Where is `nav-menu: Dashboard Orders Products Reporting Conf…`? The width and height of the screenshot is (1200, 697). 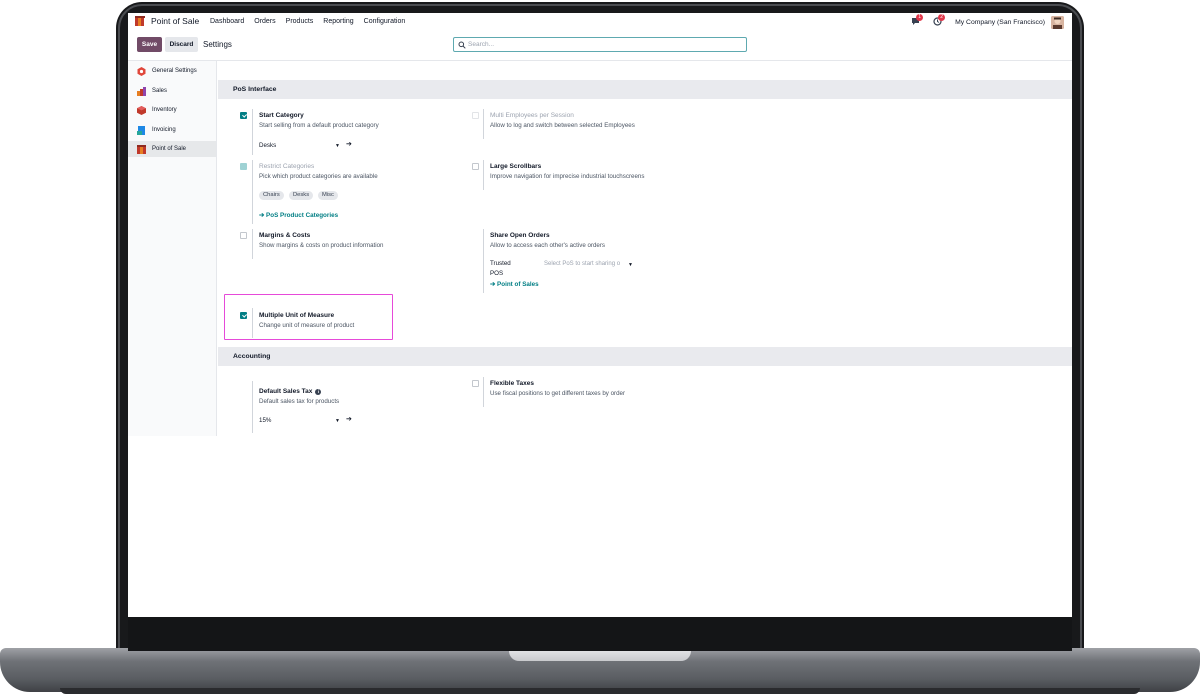 nav-menu: Dashboard Orders Products Reporting Conf… is located at coordinates (312, 21).